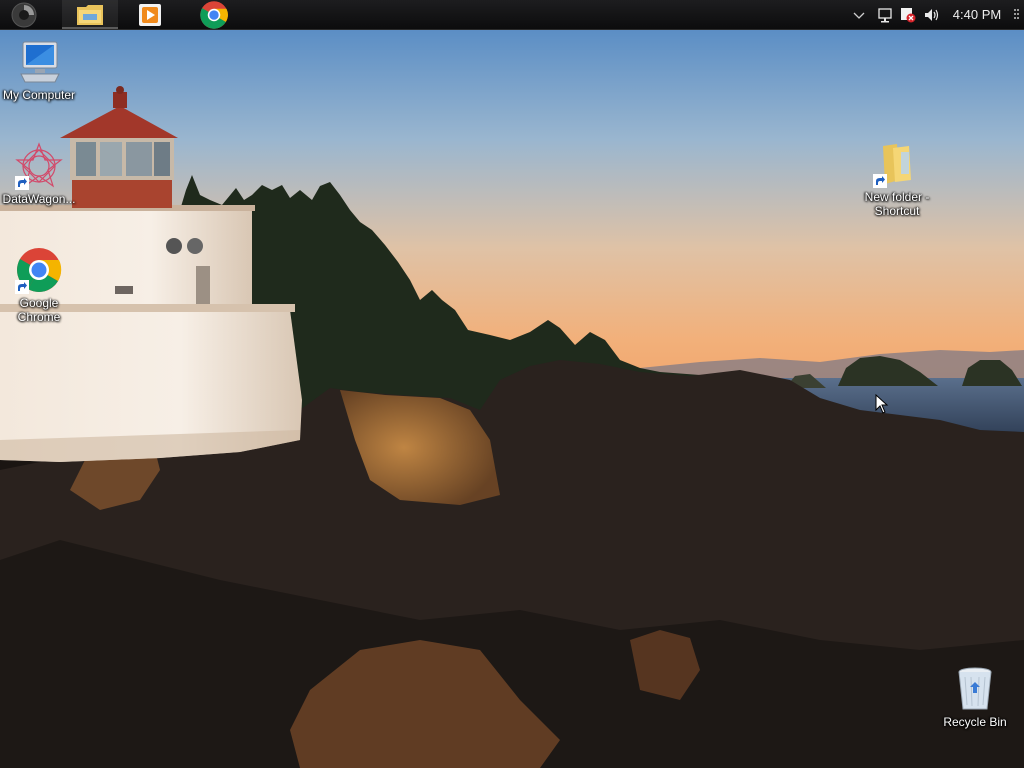  I want to click on tray-volume-button, so click(932, 14).